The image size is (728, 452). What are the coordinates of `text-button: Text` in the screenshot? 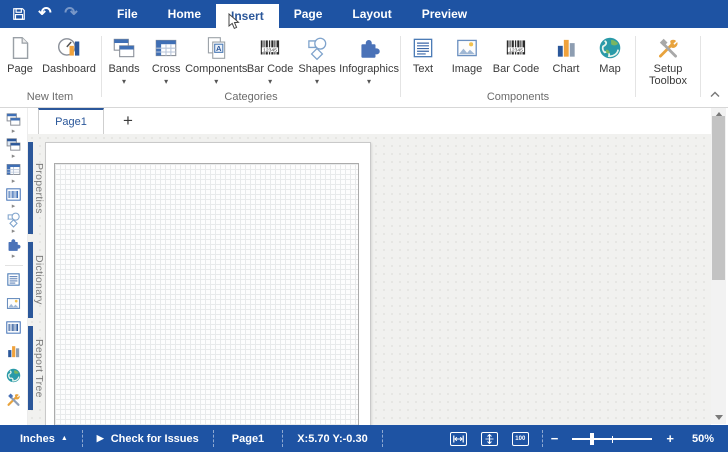 It's located at (423, 53).